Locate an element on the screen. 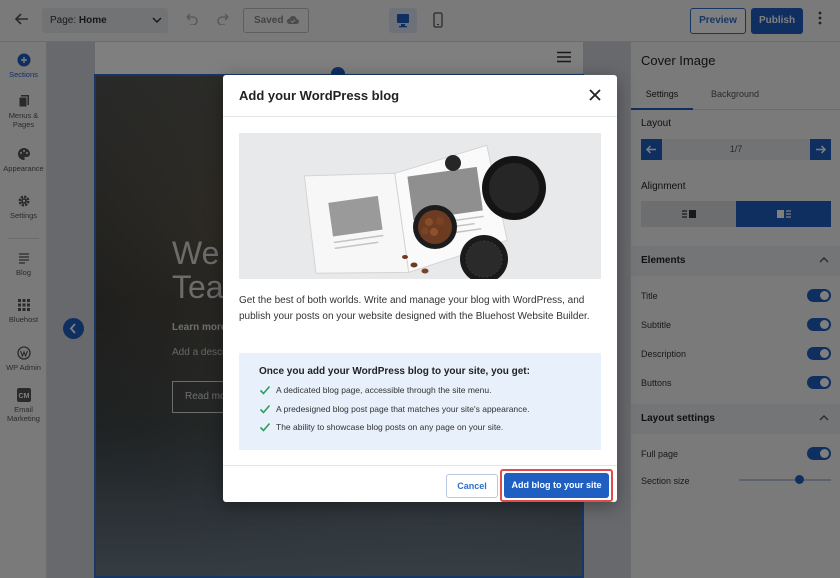 This screenshot has height=578, width=840. modal-header: Add your WordPress blog is located at coordinates (420, 96).